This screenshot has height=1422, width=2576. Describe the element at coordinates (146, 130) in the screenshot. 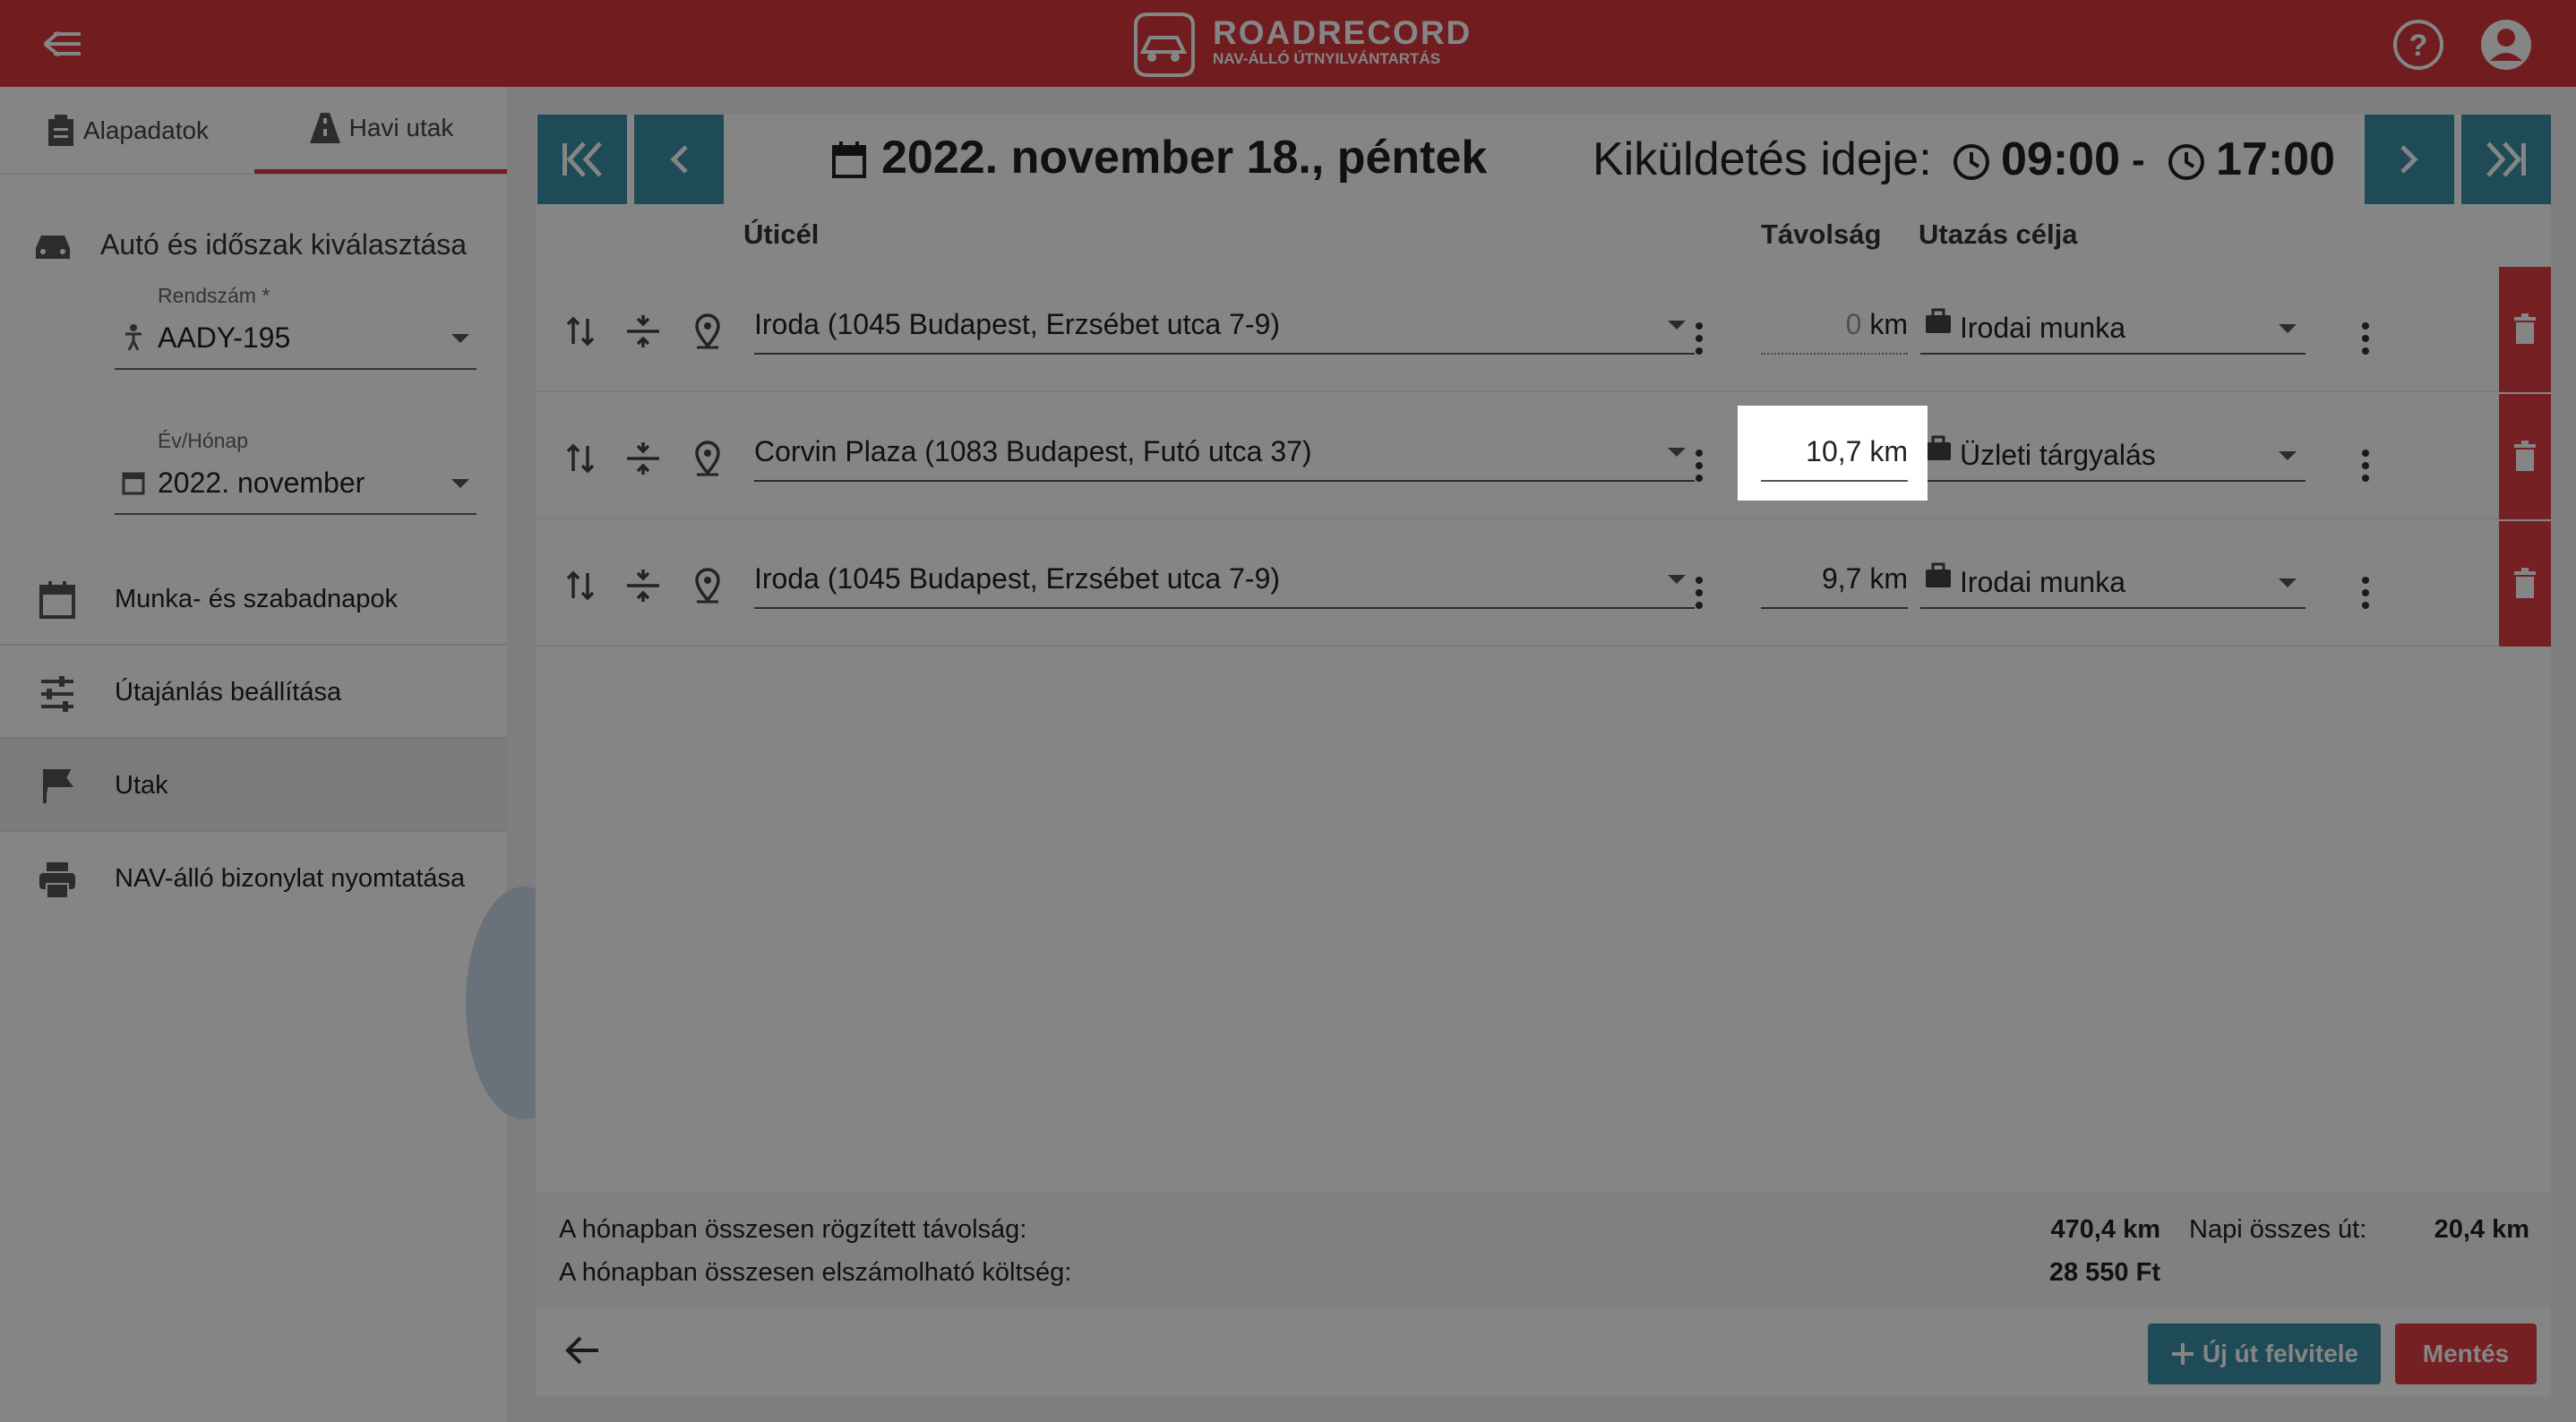

I see `tab-label: Alapadatok` at that location.